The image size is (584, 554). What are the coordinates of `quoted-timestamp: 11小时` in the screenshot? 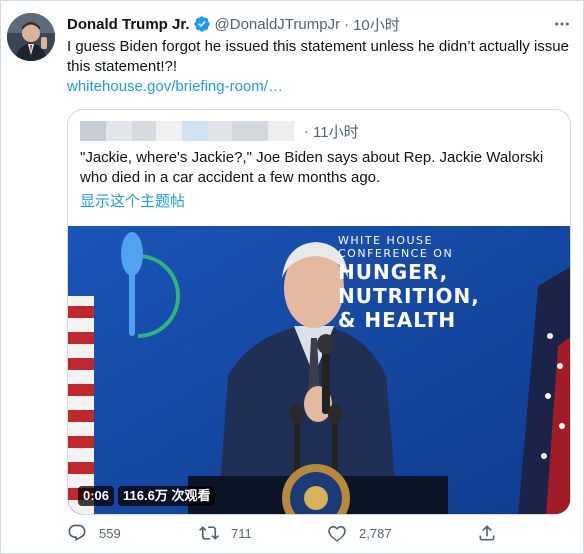 It's located at (336, 131).